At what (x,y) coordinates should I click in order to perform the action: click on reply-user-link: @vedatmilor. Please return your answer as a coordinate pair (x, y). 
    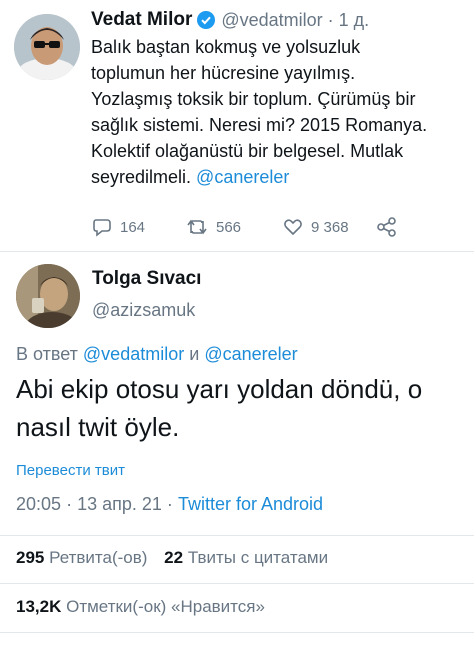
    Looking at the image, I should click on (133, 354).